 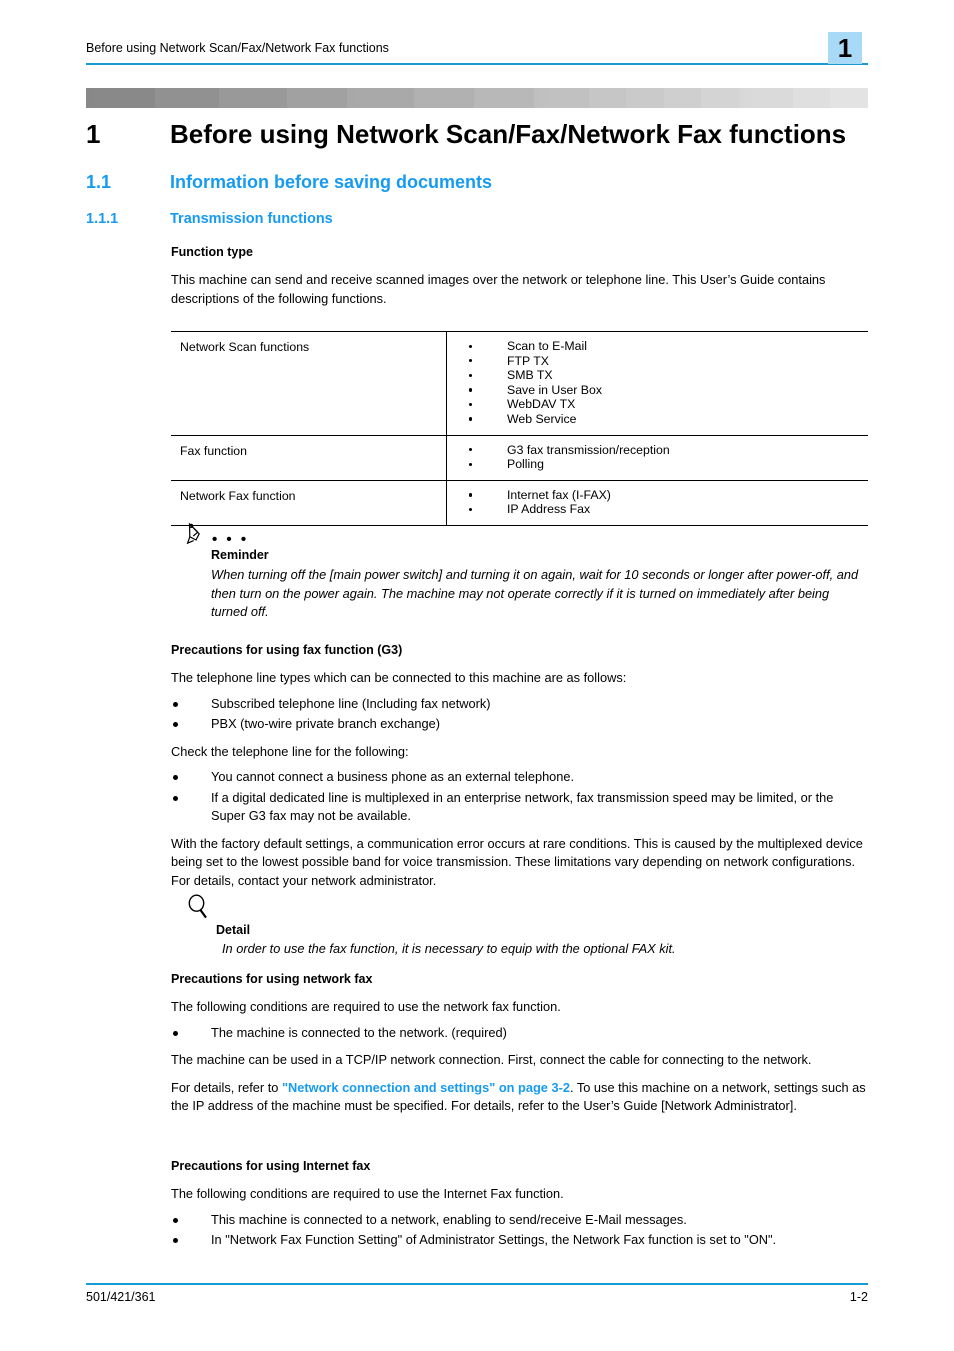 I want to click on table-row-items: Internet fax (I-FAX) IP Address Fax, so click(x=657, y=503).